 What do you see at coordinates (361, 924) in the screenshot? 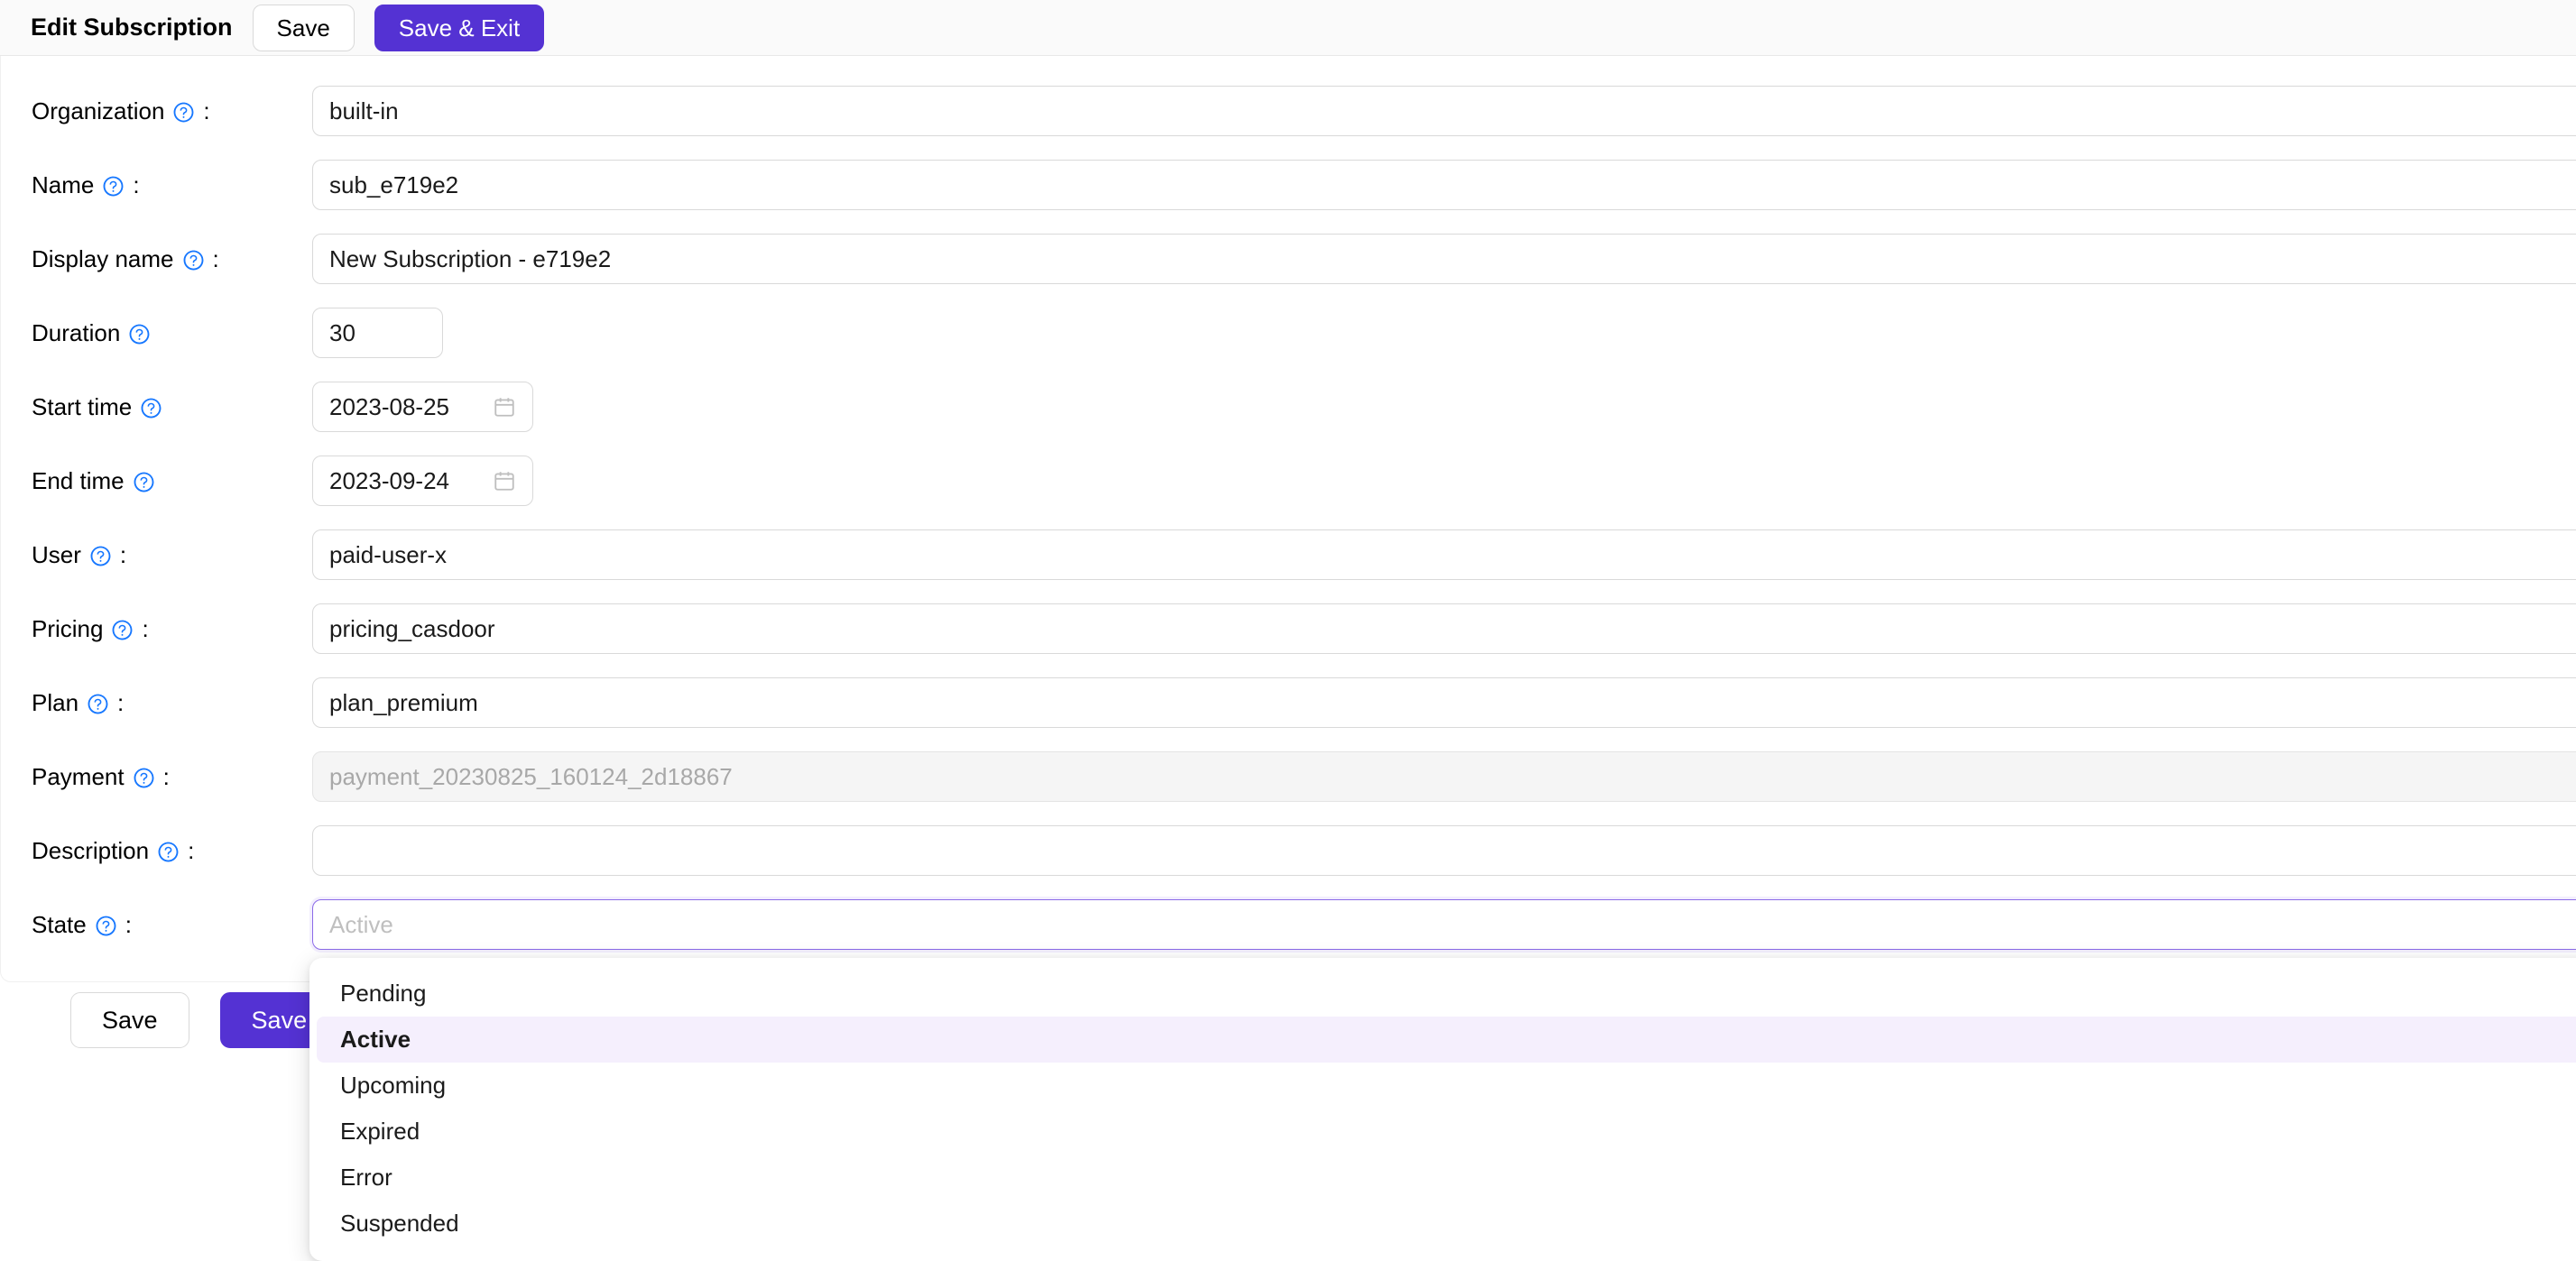
I see `input-value: Active` at bounding box center [361, 924].